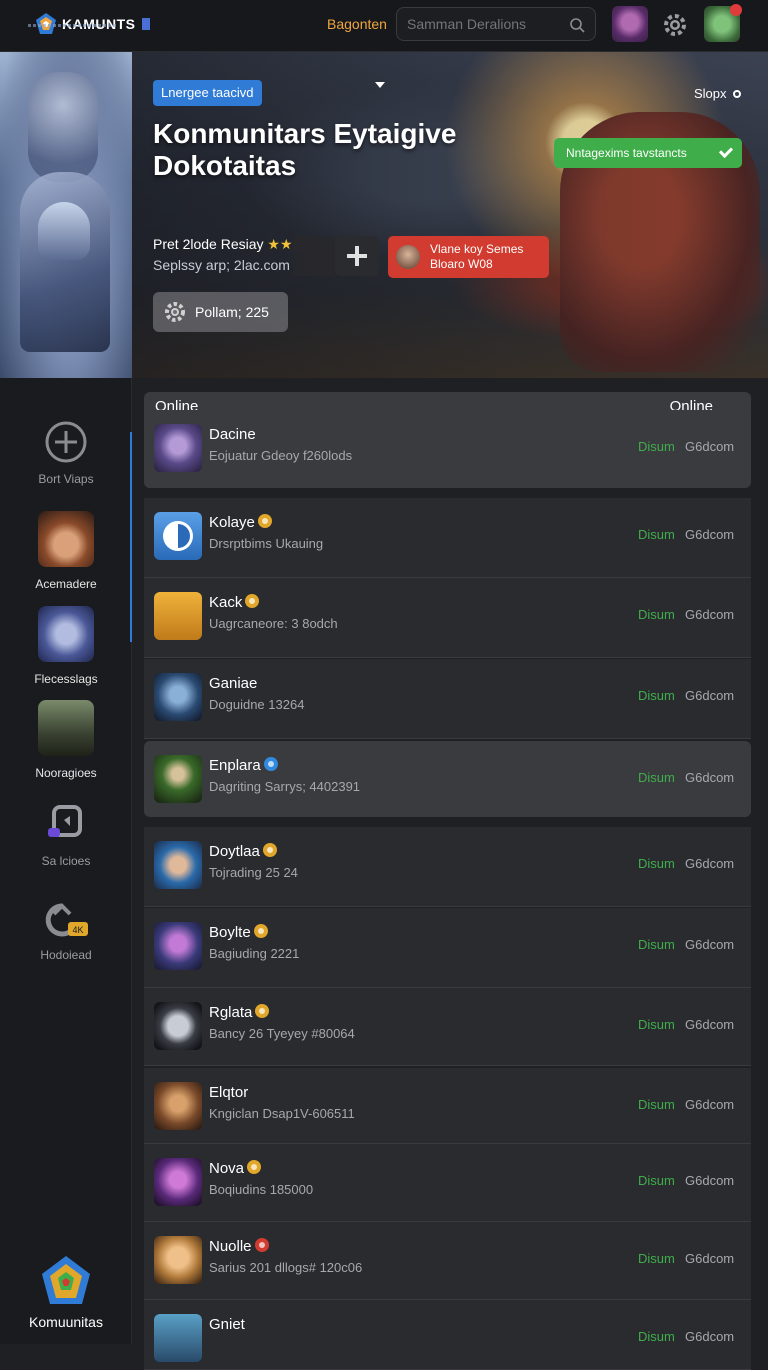  Describe the element at coordinates (723, 23) in the screenshot. I see `user-avatar` at that location.